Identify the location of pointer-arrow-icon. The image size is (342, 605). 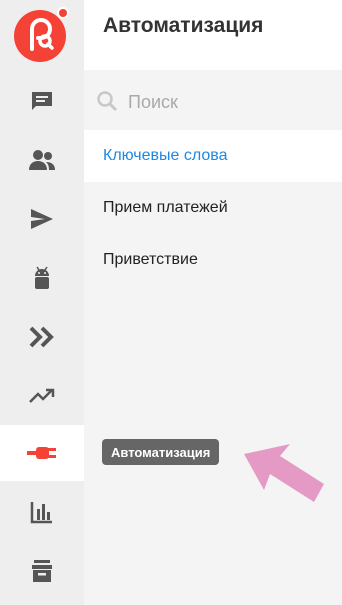
(284, 473).